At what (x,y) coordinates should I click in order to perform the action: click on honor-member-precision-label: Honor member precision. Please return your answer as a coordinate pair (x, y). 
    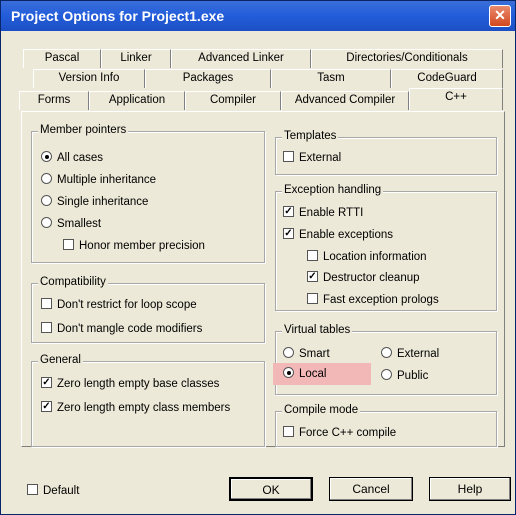
    Looking at the image, I should click on (142, 246).